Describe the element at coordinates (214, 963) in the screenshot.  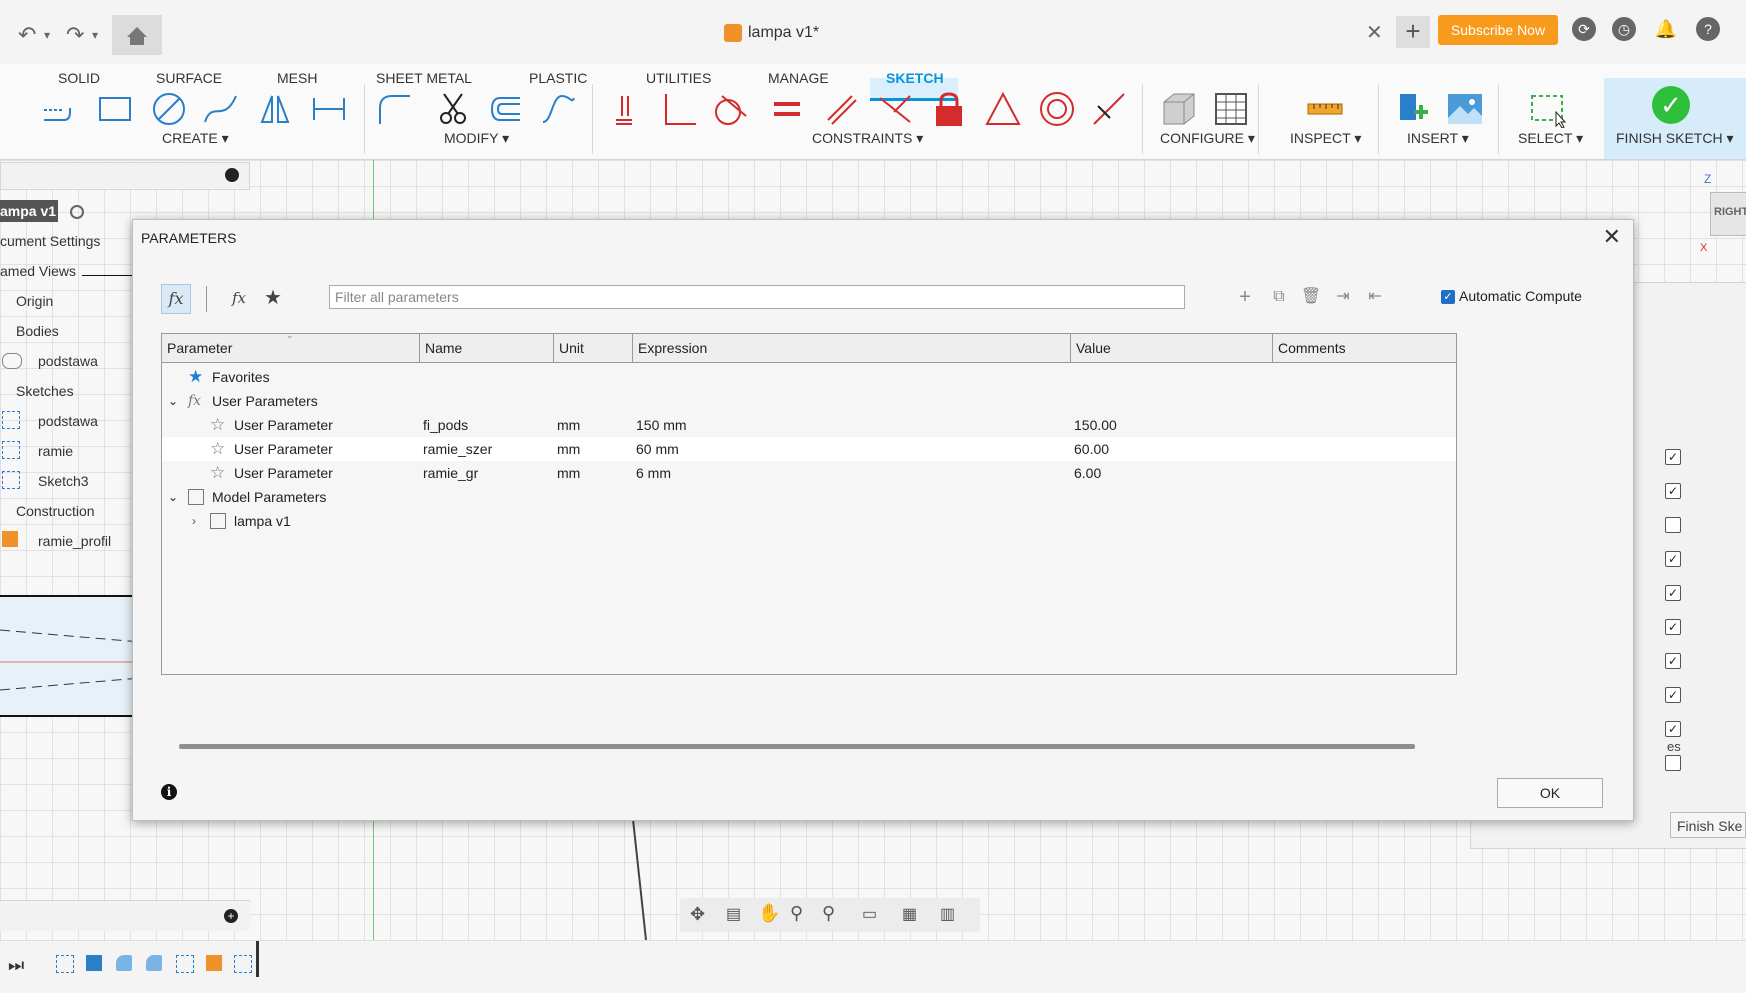
I see `timeline-plane-icon` at that location.